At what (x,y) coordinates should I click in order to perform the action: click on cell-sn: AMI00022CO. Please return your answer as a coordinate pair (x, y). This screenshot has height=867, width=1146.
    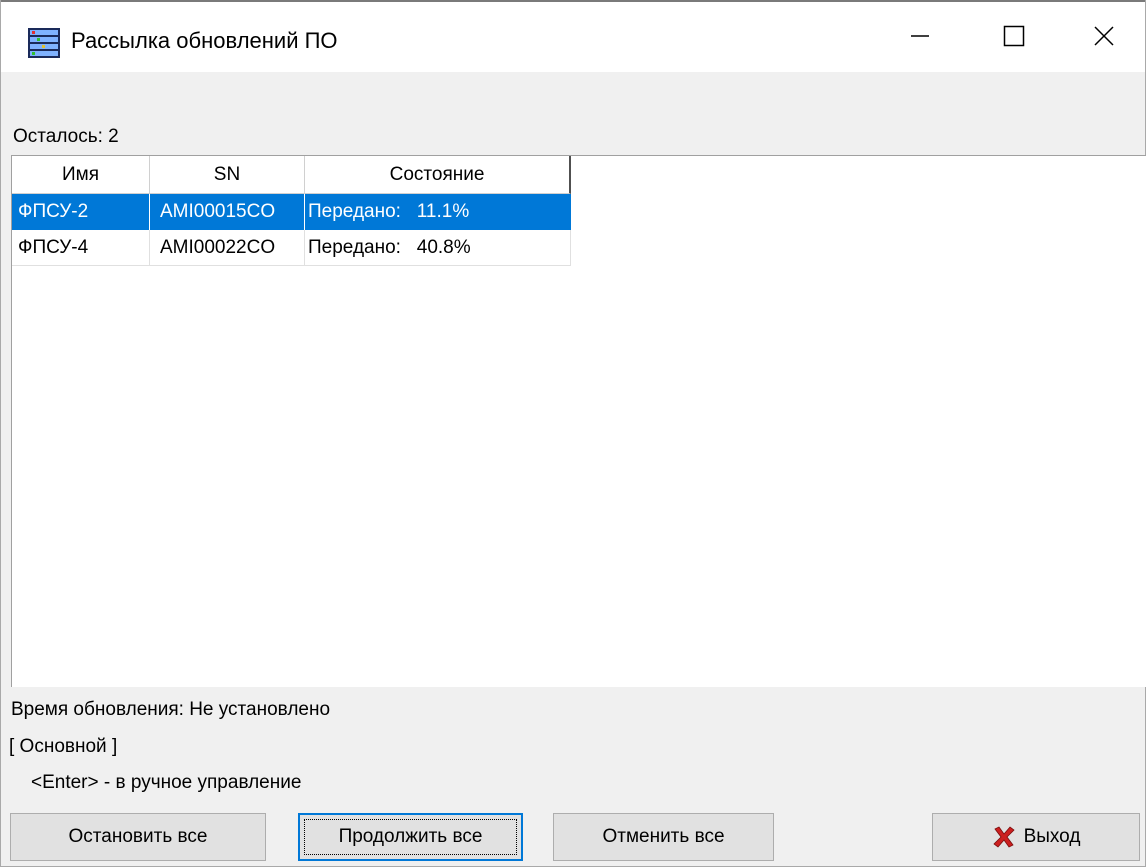
    Looking at the image, I should click on (227, 248).